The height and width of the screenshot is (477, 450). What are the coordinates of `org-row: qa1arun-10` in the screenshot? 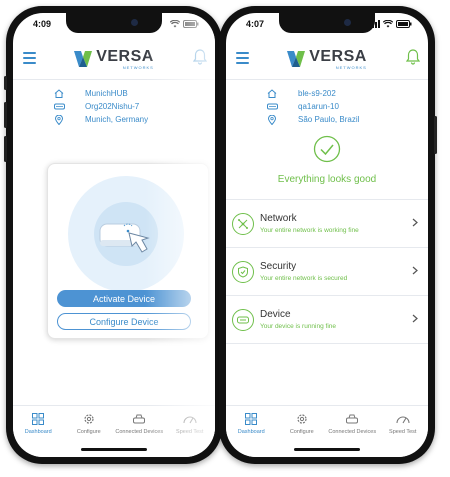 It's located at (327, 106).